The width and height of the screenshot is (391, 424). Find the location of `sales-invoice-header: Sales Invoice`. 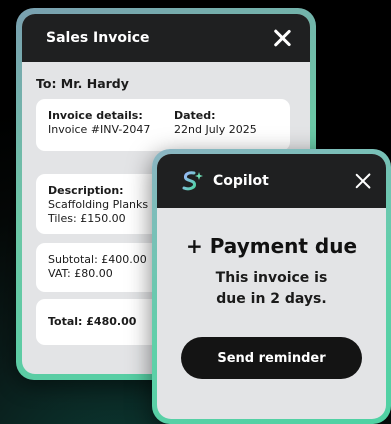

sales-invoice-header: Sales Invoice is located at coordinates (166, 38).